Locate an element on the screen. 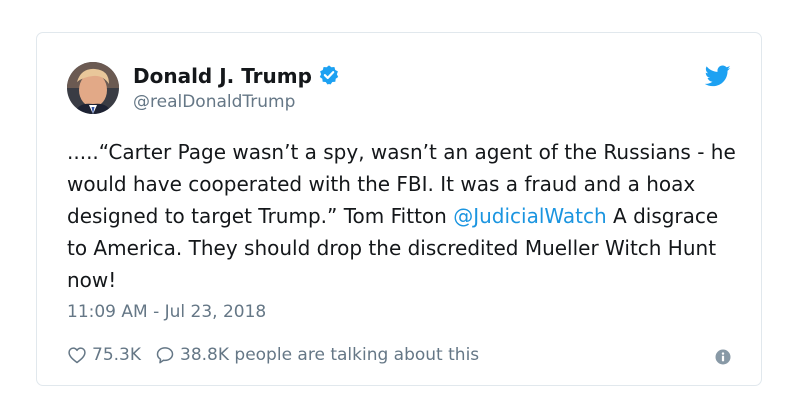 This screenshot has width=799, height=420. author-name-text: Donald J. Trump is located at coordinates (222, 76).